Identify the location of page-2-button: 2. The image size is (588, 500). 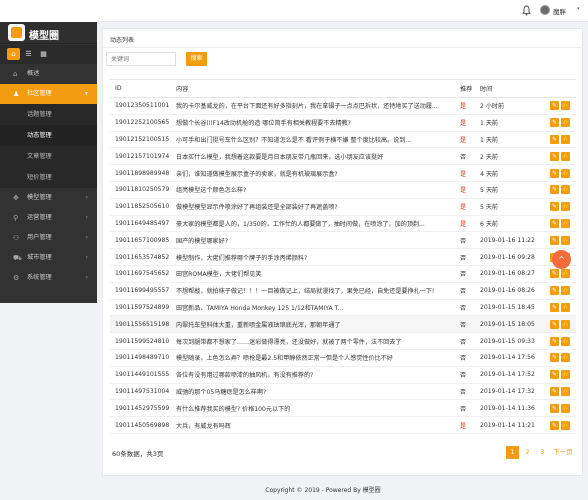
(527, 452).